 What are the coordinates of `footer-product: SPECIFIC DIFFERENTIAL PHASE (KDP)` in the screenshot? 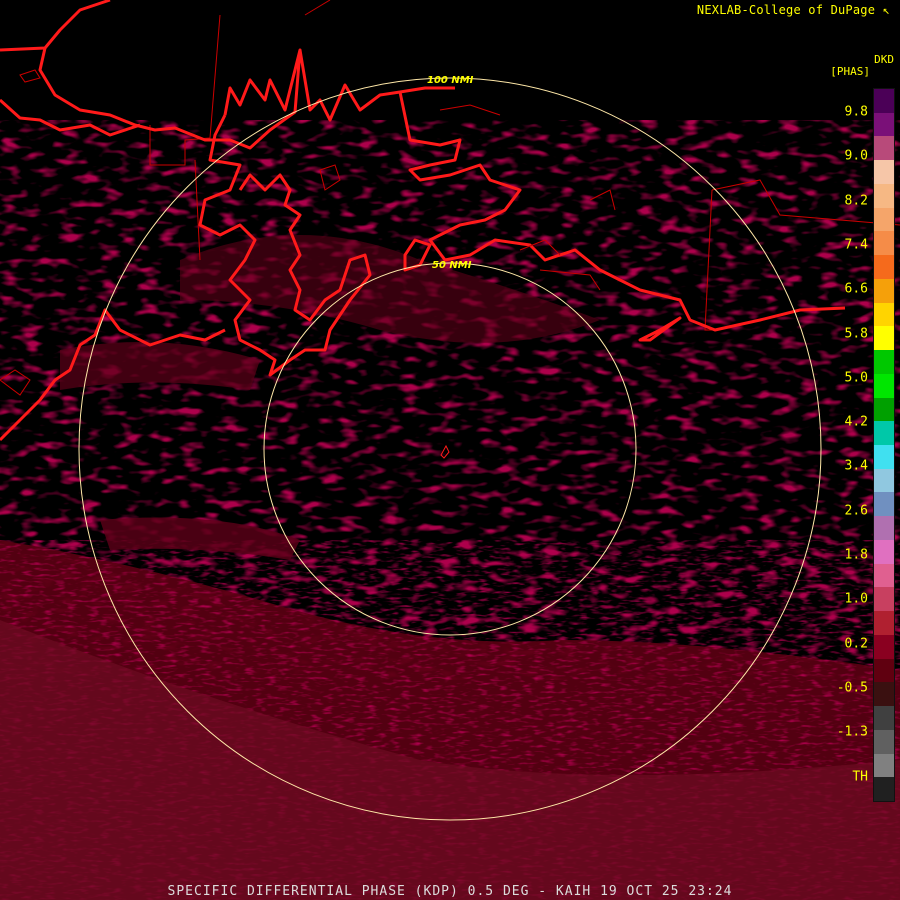 It's located at (313, 891).